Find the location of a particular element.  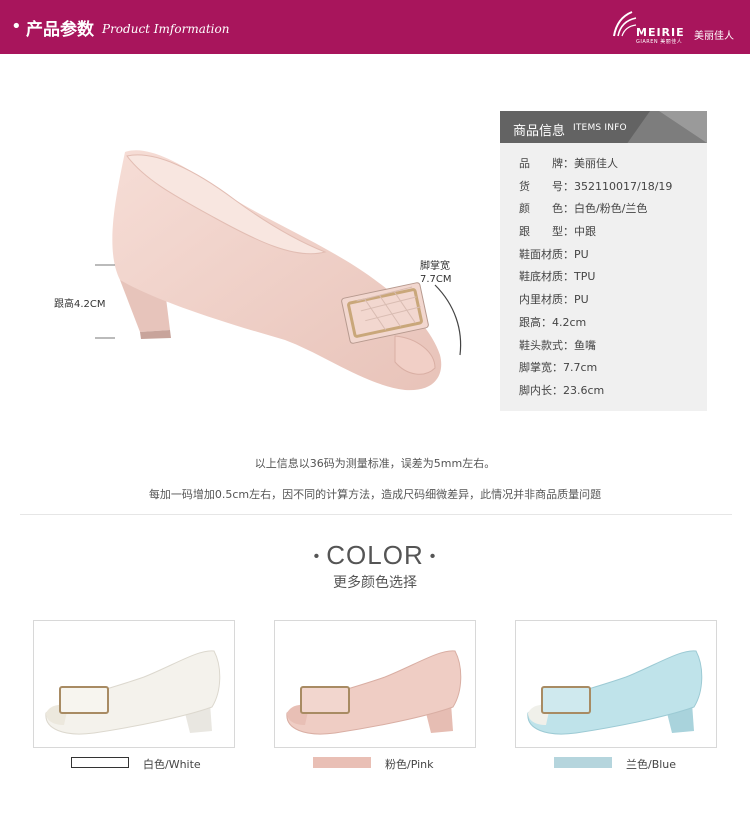

info-row-sole-width: 脚掌宽：7.7cm is located at coordinates (558, 368).